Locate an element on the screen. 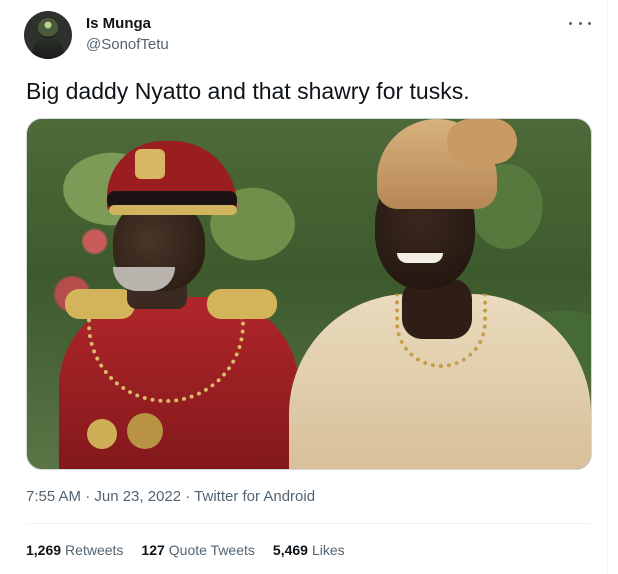 The height and width of the screenshot is (574, 618). retweets-count: 1,269 is located at coordinates (44, 550).